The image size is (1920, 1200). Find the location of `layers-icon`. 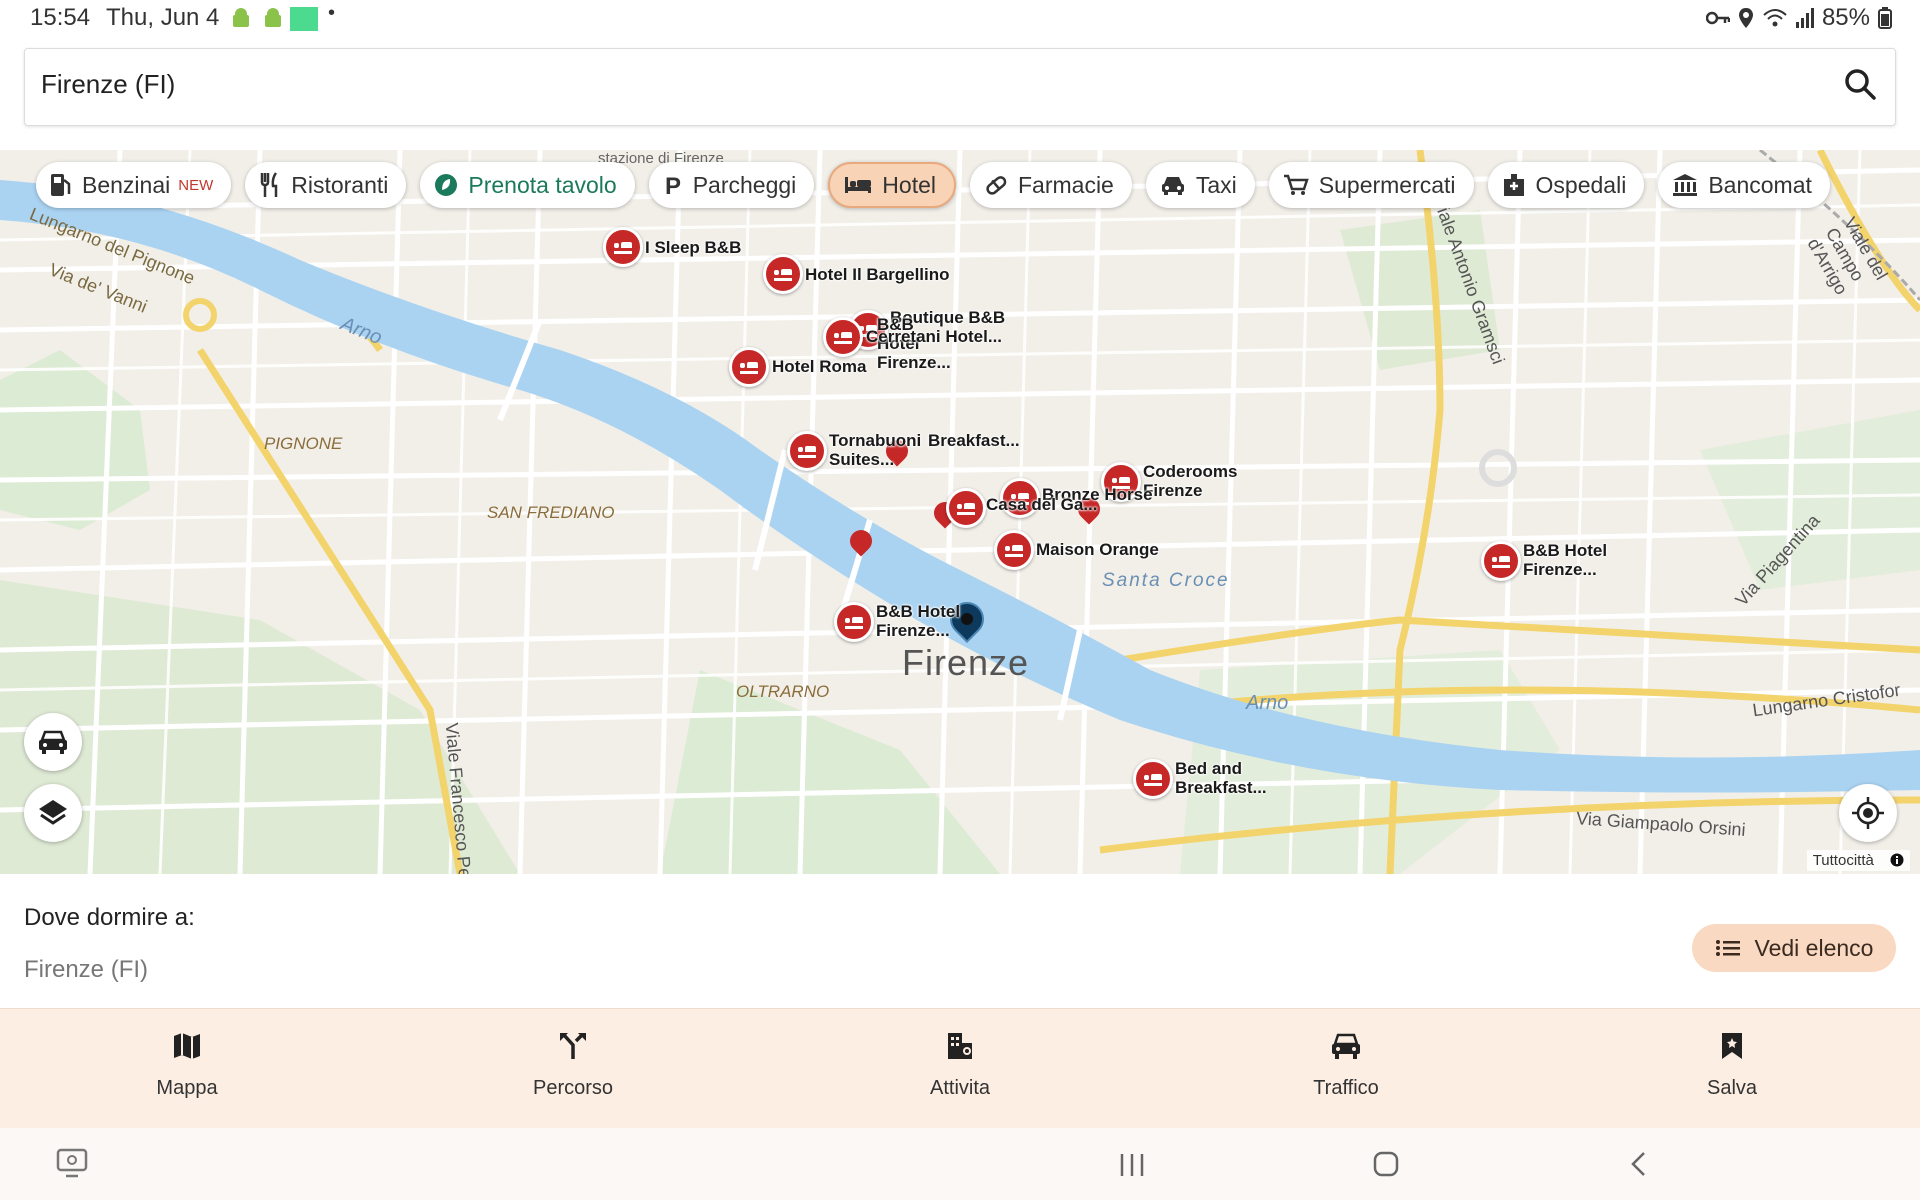

layers-icon is located at coordinates (53, 812).